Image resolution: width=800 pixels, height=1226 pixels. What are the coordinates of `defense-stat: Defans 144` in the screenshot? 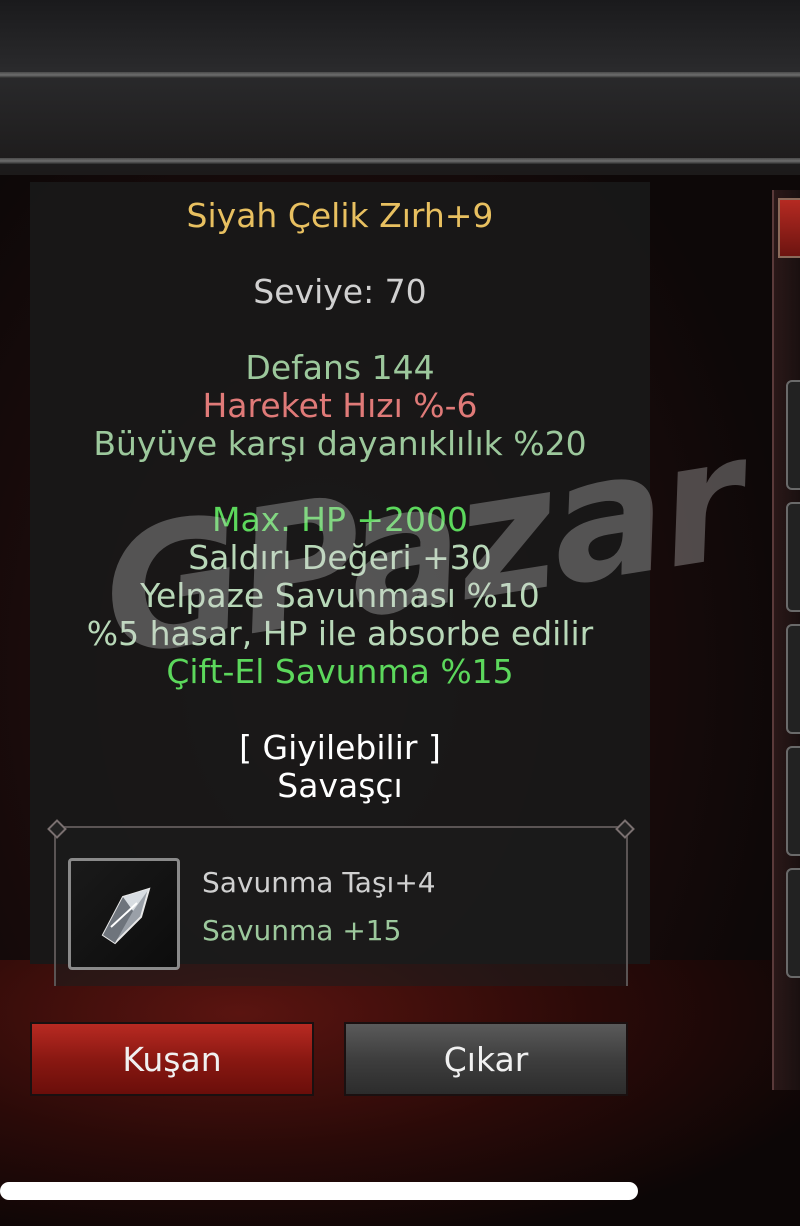 It's located at (340, 367).